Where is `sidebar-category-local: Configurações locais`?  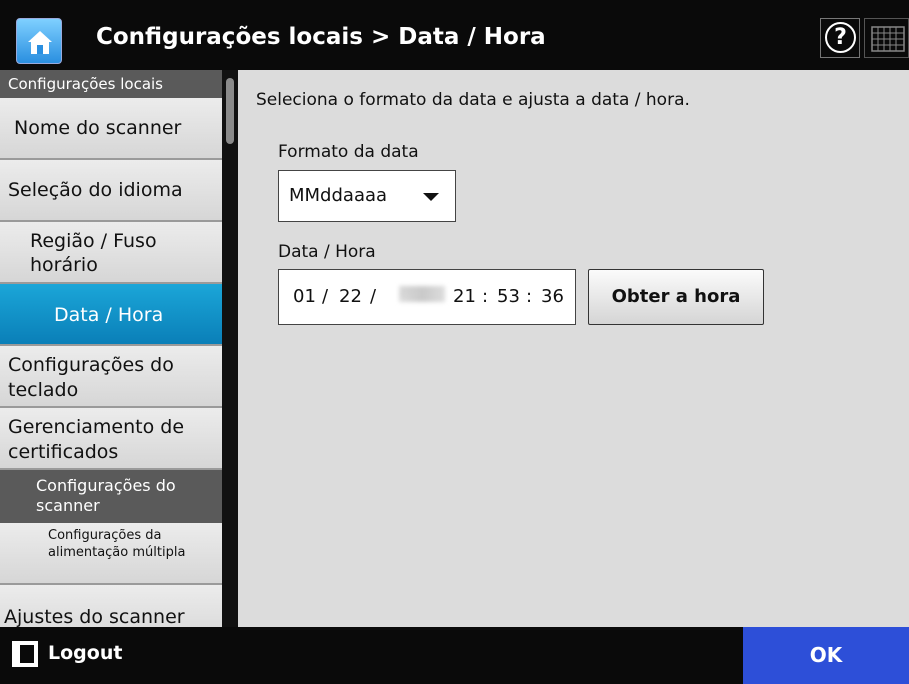
sidebar-category-local: Configurações locais is located at coordinates (111, 84).